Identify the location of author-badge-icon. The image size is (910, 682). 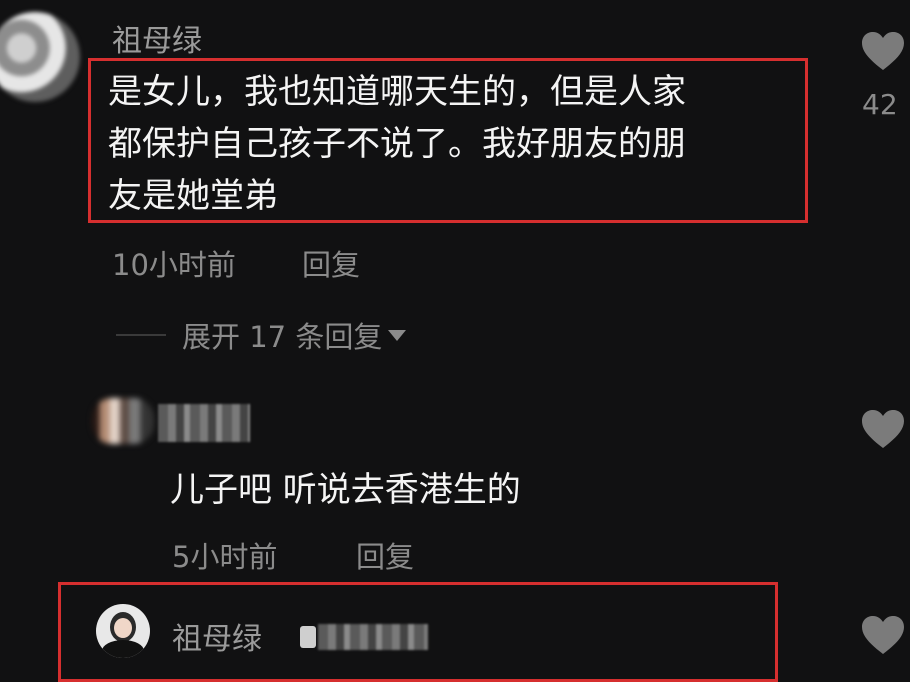
(308, 637).